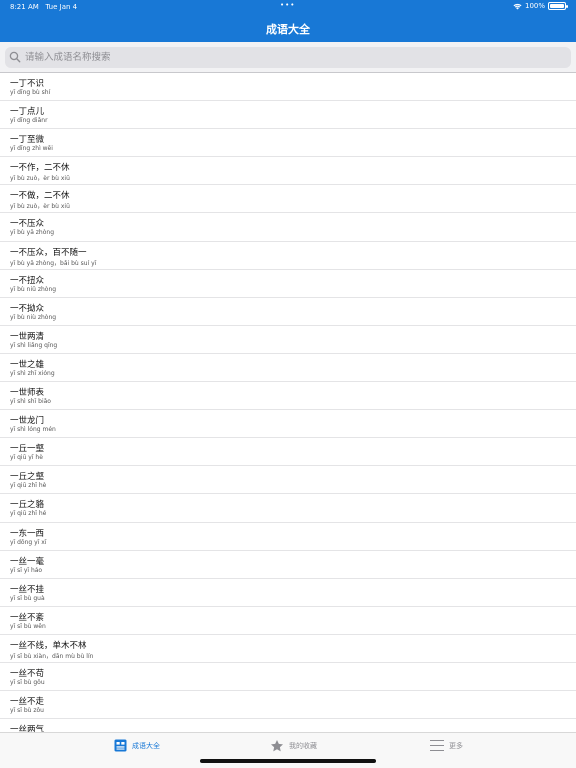  What do you see at coordinates (28, 542) in the screenshot?
I see `idiom-pinyin: yī dōng yī xī` at bounding box center [28, 542].